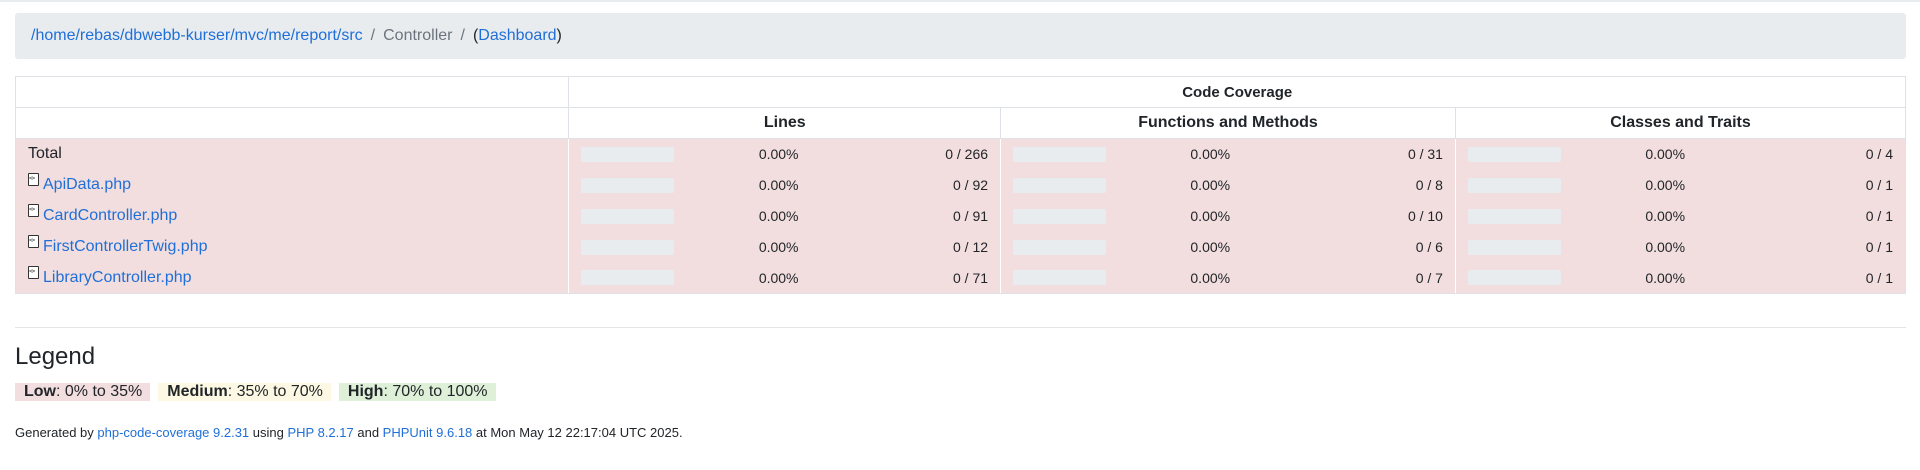 The image size is (1920, 470). I want to click on legend-high: High: 70% to 100%, so click(417, 392).